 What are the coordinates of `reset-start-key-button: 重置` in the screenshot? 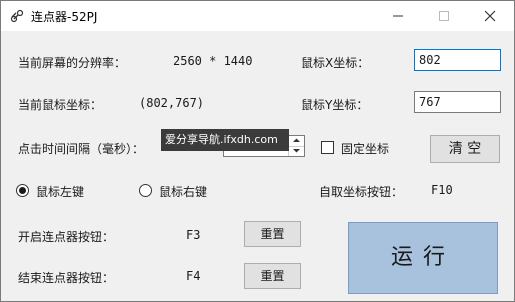 It's located at (272, 234).